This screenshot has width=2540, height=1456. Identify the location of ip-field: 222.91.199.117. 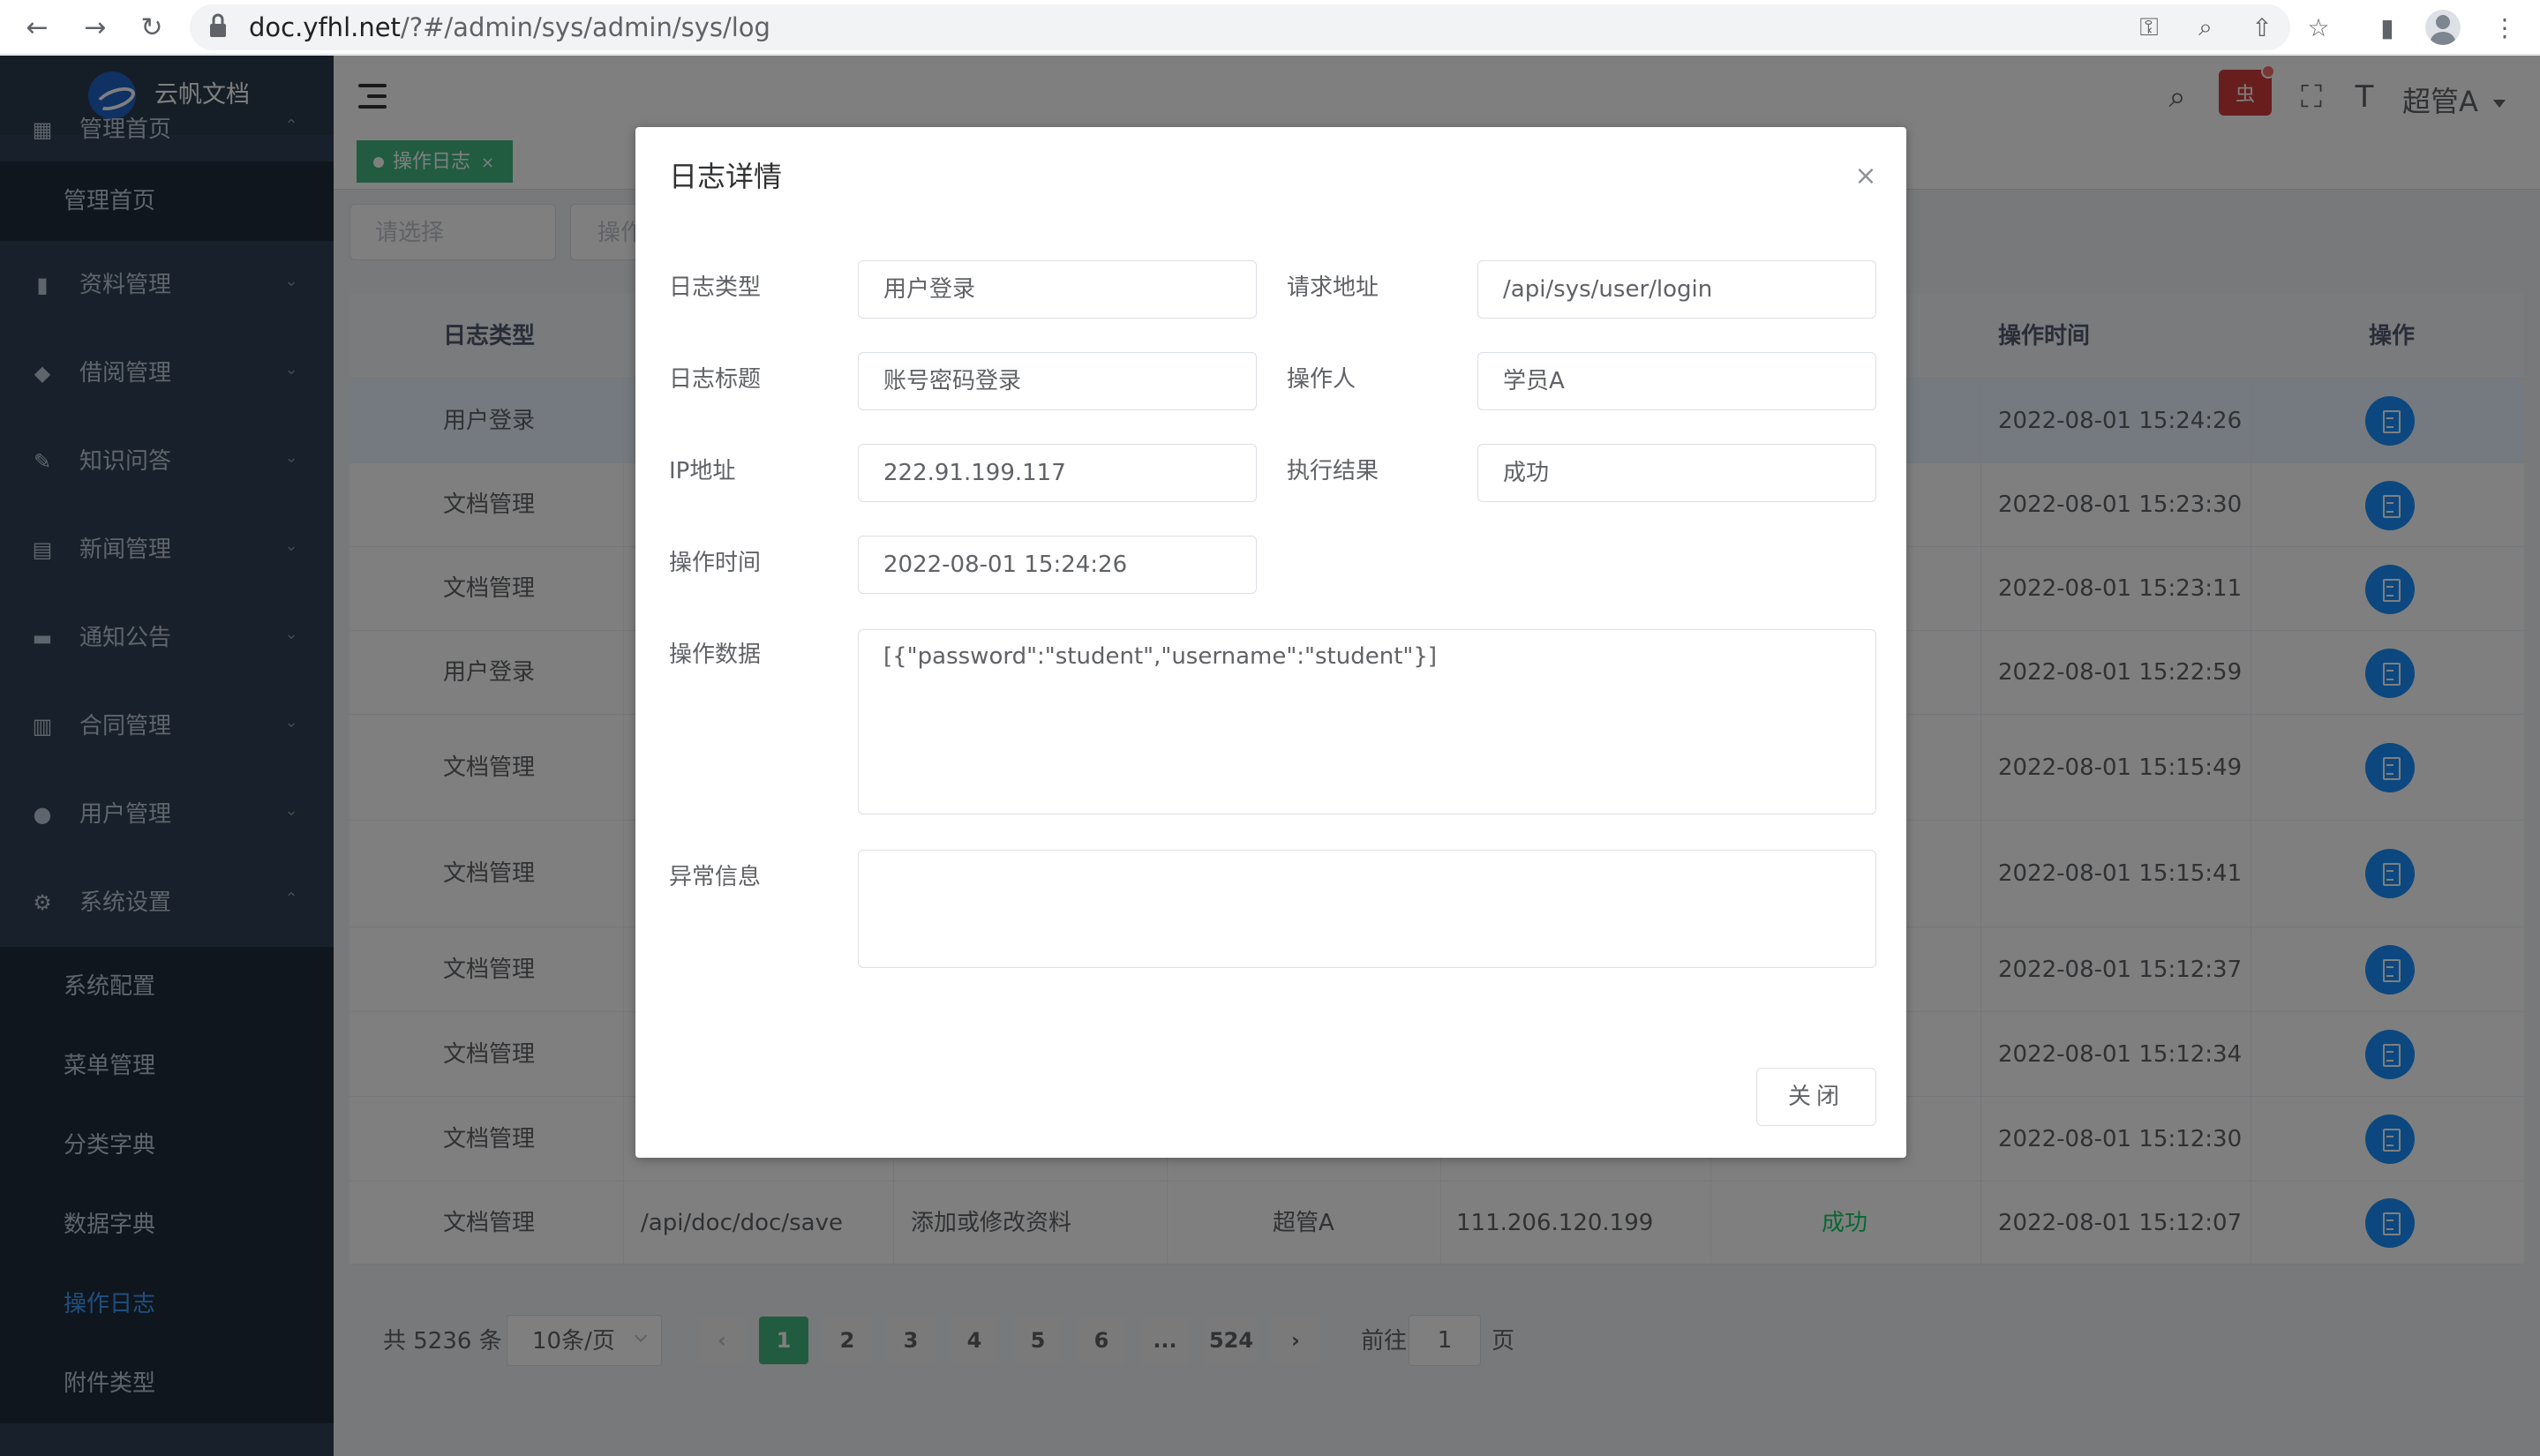
(1057, 473).